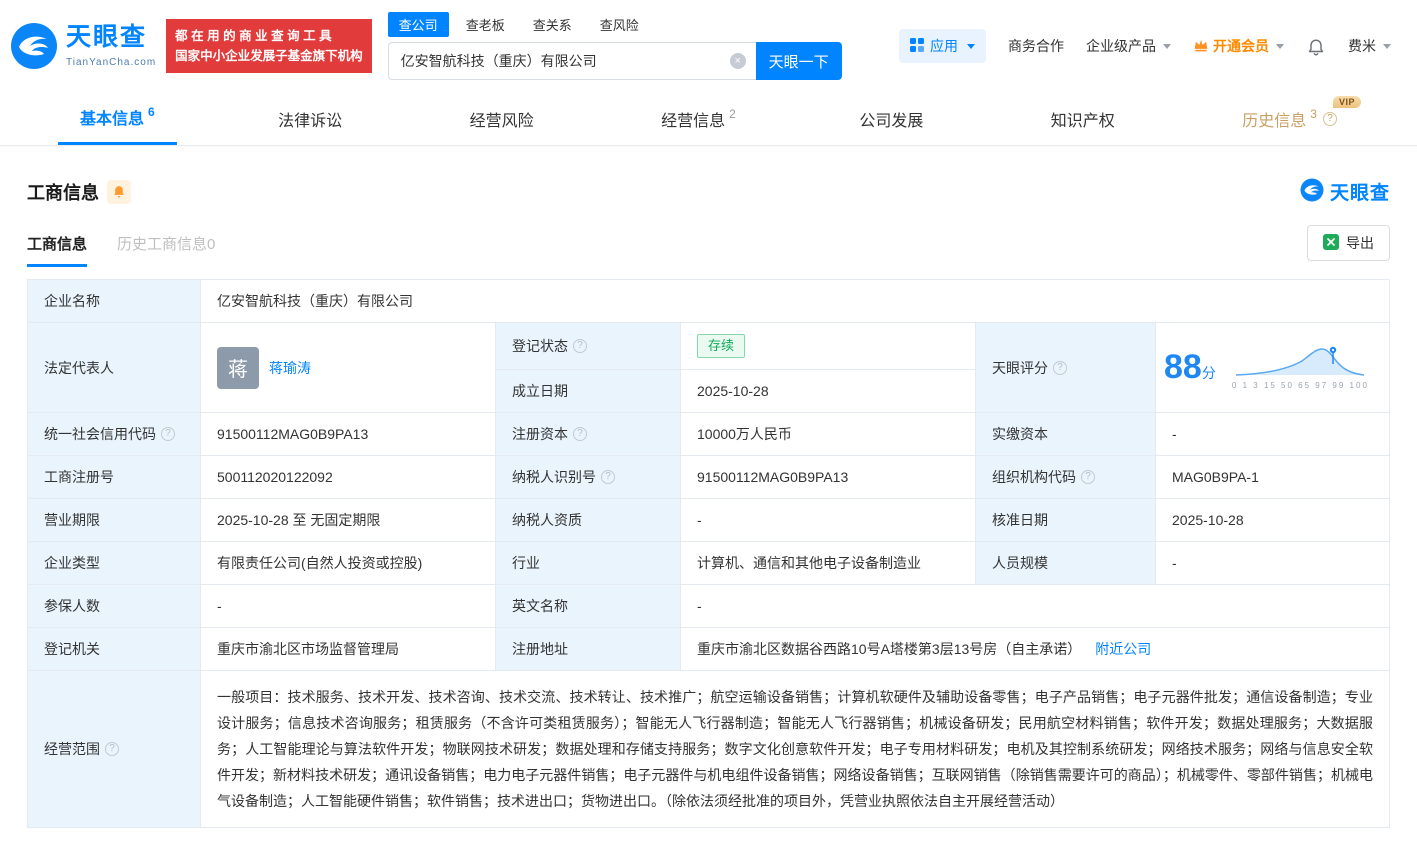 This screenshot has height=846, width=1417. Describe the element at coordinates (828, 477) in the screenshot. I see `tax-no-value: 91500112MAG0B9PA13` at that location.